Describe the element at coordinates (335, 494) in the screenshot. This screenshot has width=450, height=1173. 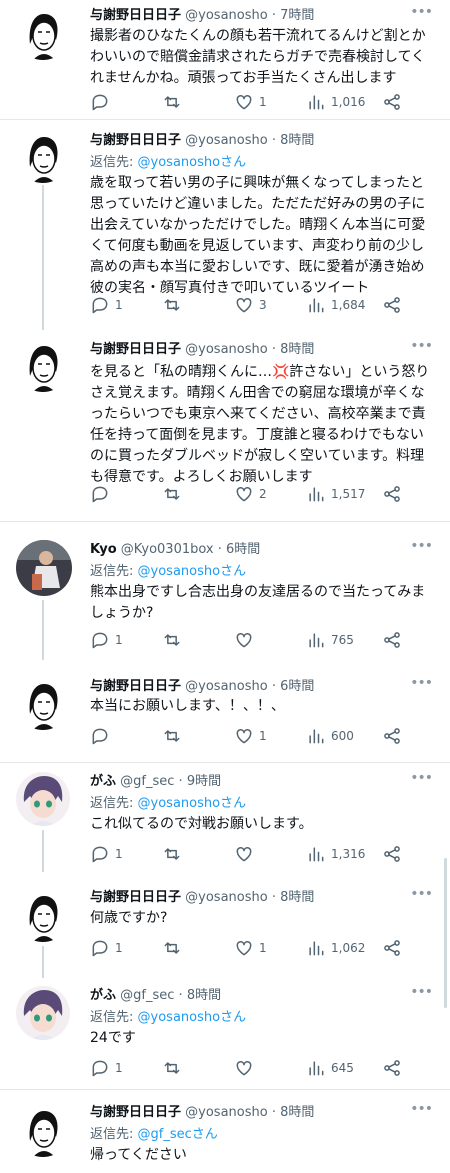
I see `views-button: 1,517` at that location.